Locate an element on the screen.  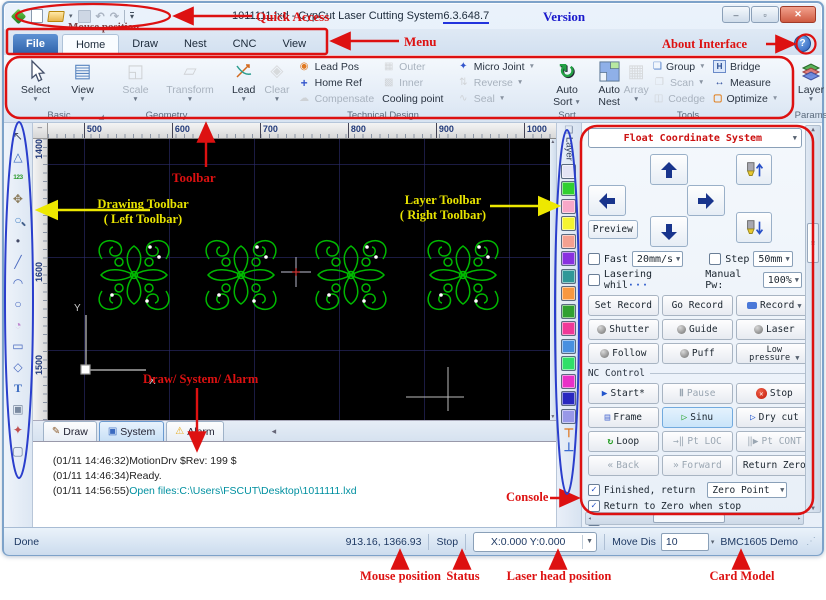
go-record-button: Go Record is located at coordinates (697, 305).